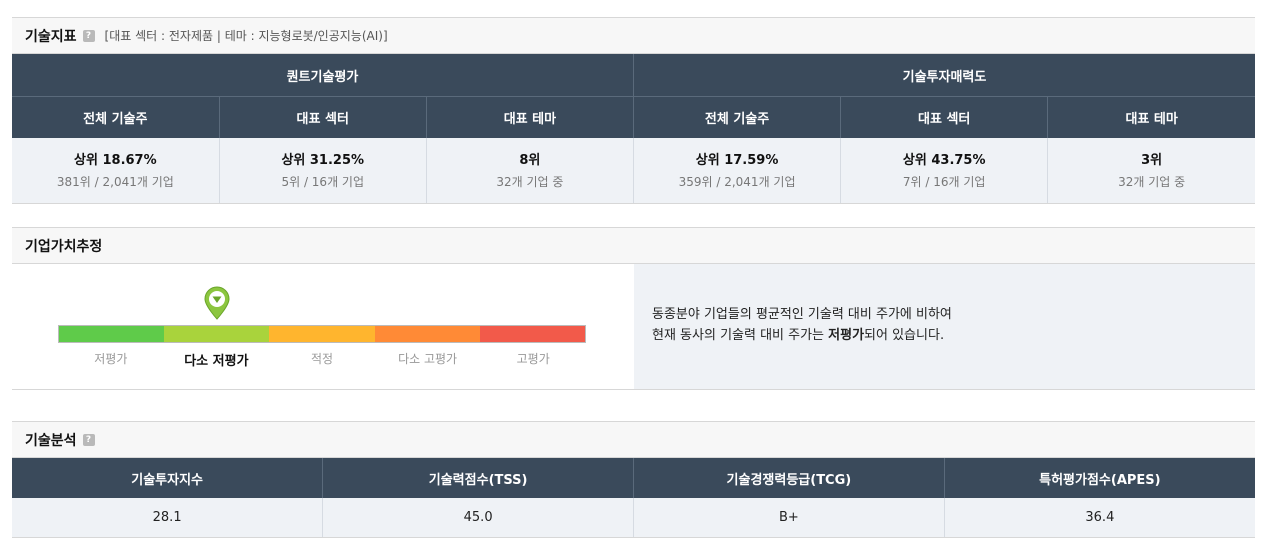 This screenshot has height=555, width=1266. I want to click on valuation-label: 다소 고평가, so click(428, 359).